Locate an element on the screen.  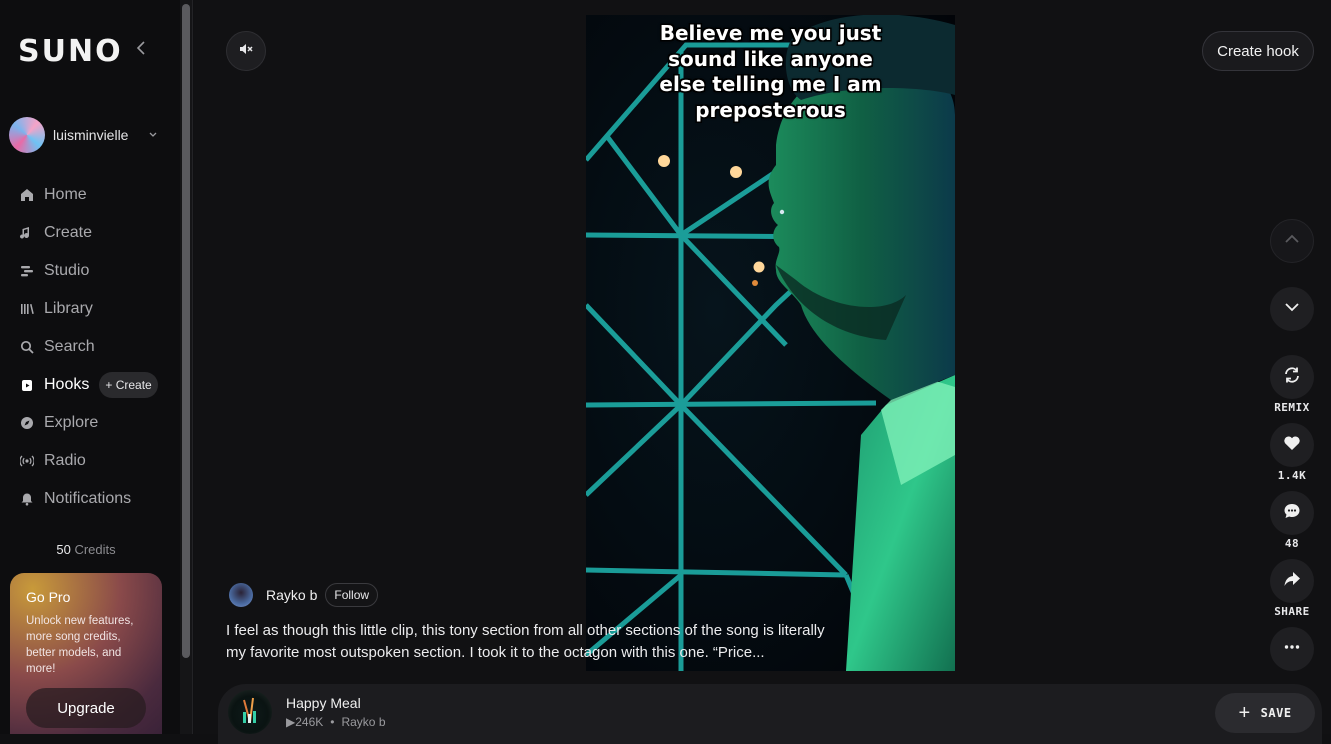
studio-icon is located at coordinates (27, 271).